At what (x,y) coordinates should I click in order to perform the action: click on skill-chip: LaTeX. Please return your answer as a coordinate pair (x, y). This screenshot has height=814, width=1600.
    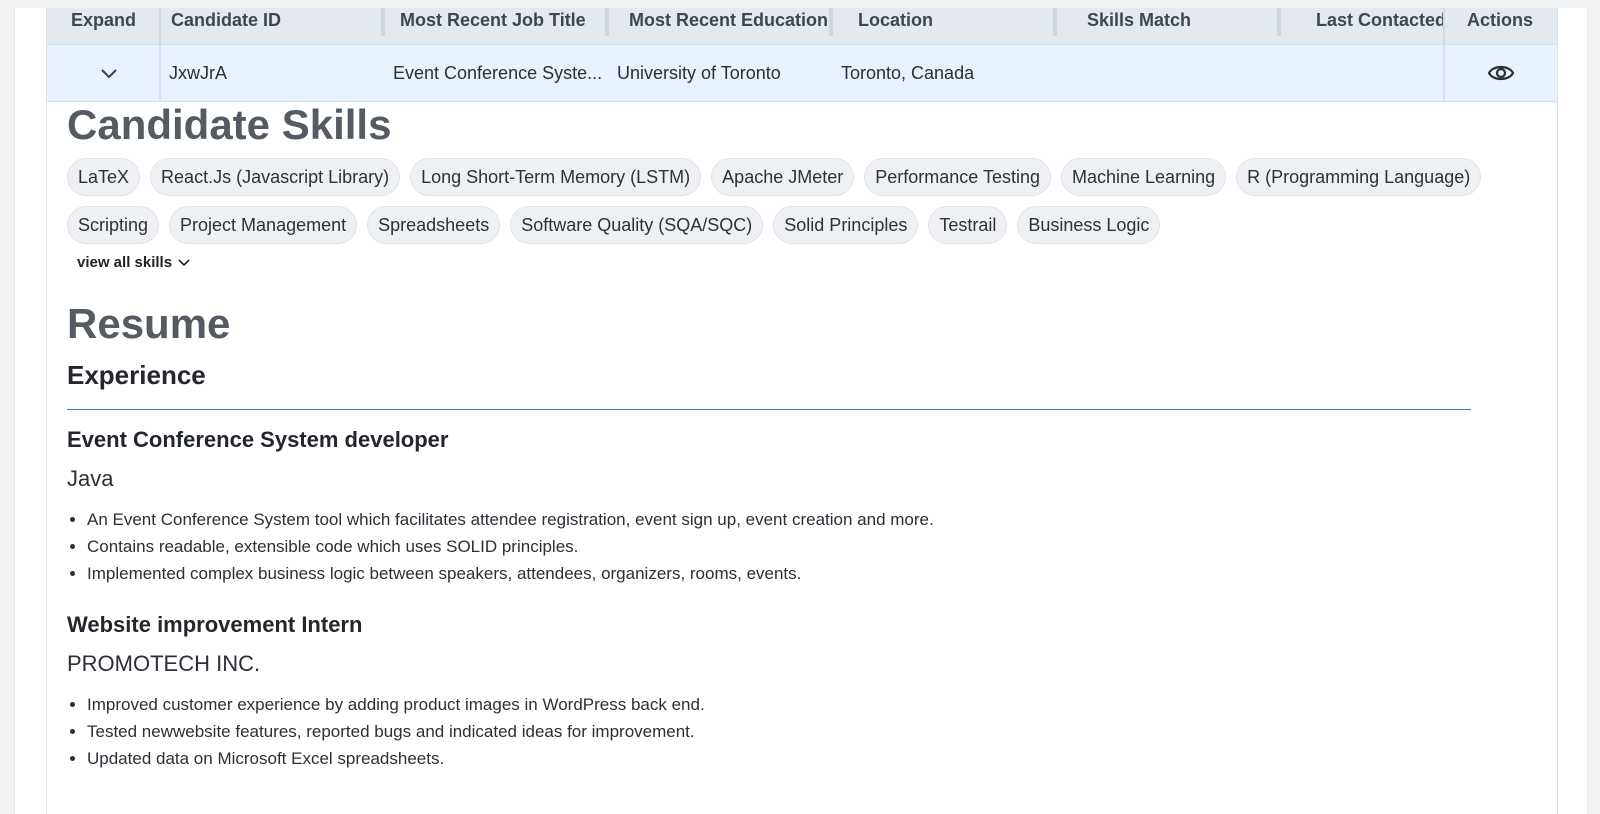
    Looking at the image, I should click on (104, 177).